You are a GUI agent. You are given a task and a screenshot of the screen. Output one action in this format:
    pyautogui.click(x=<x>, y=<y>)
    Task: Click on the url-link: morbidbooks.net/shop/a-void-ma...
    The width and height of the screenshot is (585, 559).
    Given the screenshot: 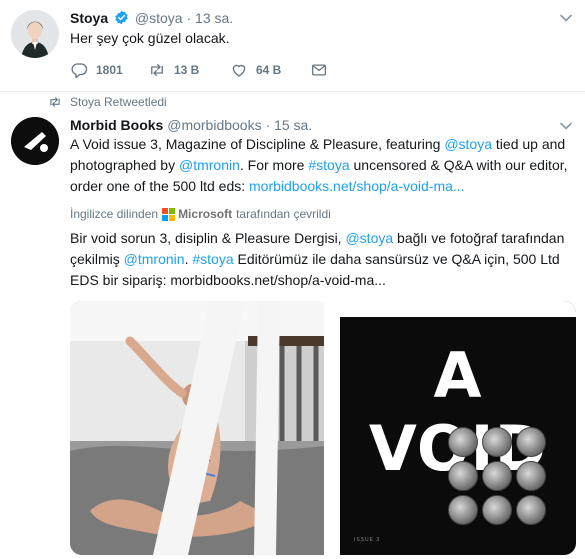 What is the action you would take?
    pyautogui.click(x=357, y=186)
    